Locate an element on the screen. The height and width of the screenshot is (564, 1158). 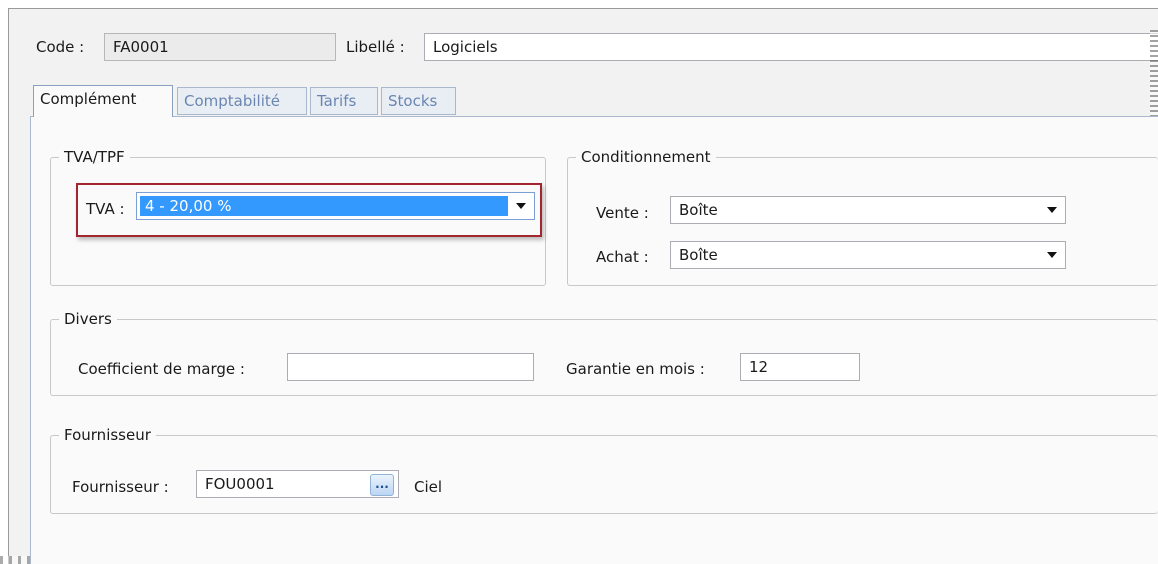
tva-group-legend: TVA/TPF is located at coordinates (94, 157).